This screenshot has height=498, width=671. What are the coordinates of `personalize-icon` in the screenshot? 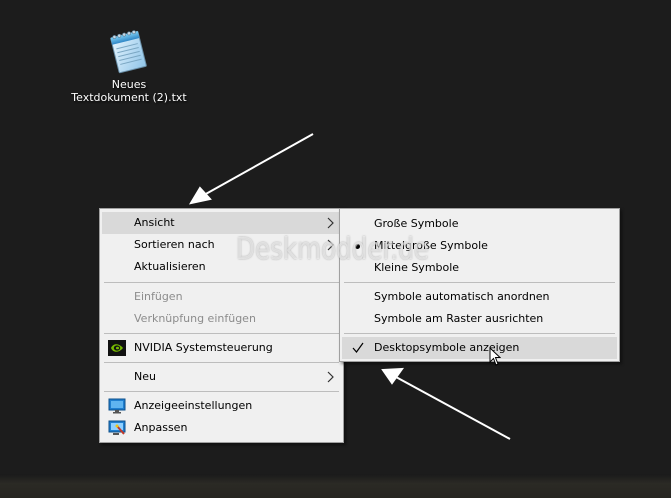 It's located at (117, 427).